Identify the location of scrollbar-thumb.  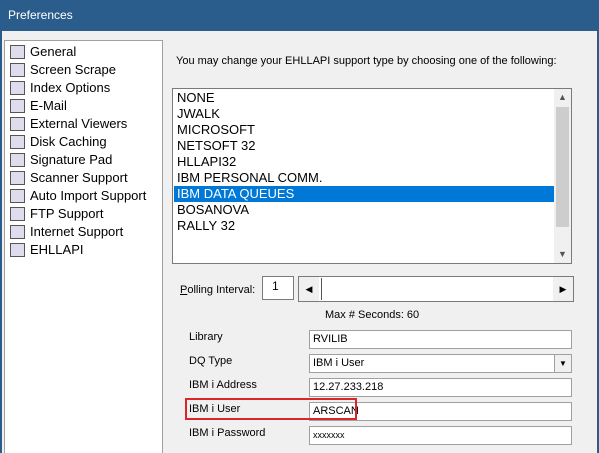
(562, 167).